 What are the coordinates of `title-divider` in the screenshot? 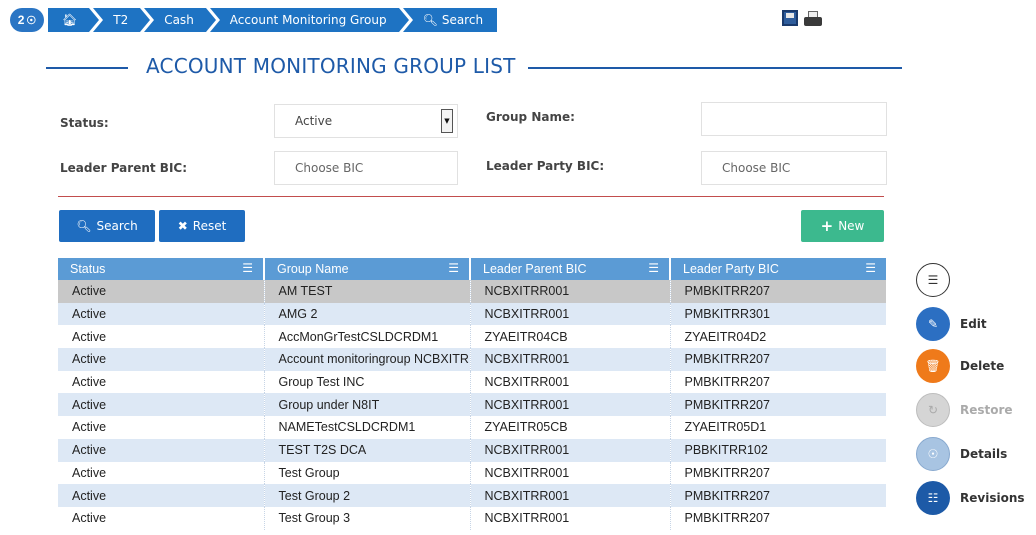 It's located at (715, 68).